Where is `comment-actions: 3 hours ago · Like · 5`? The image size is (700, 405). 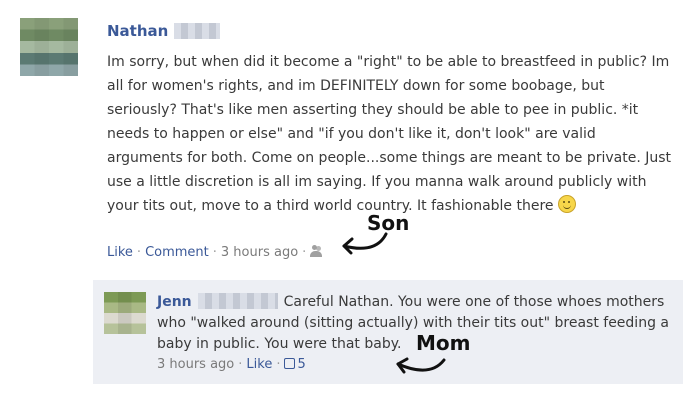 comment-actions: 3 hours ago · Like · 5 is located at coordinates (231, 364).